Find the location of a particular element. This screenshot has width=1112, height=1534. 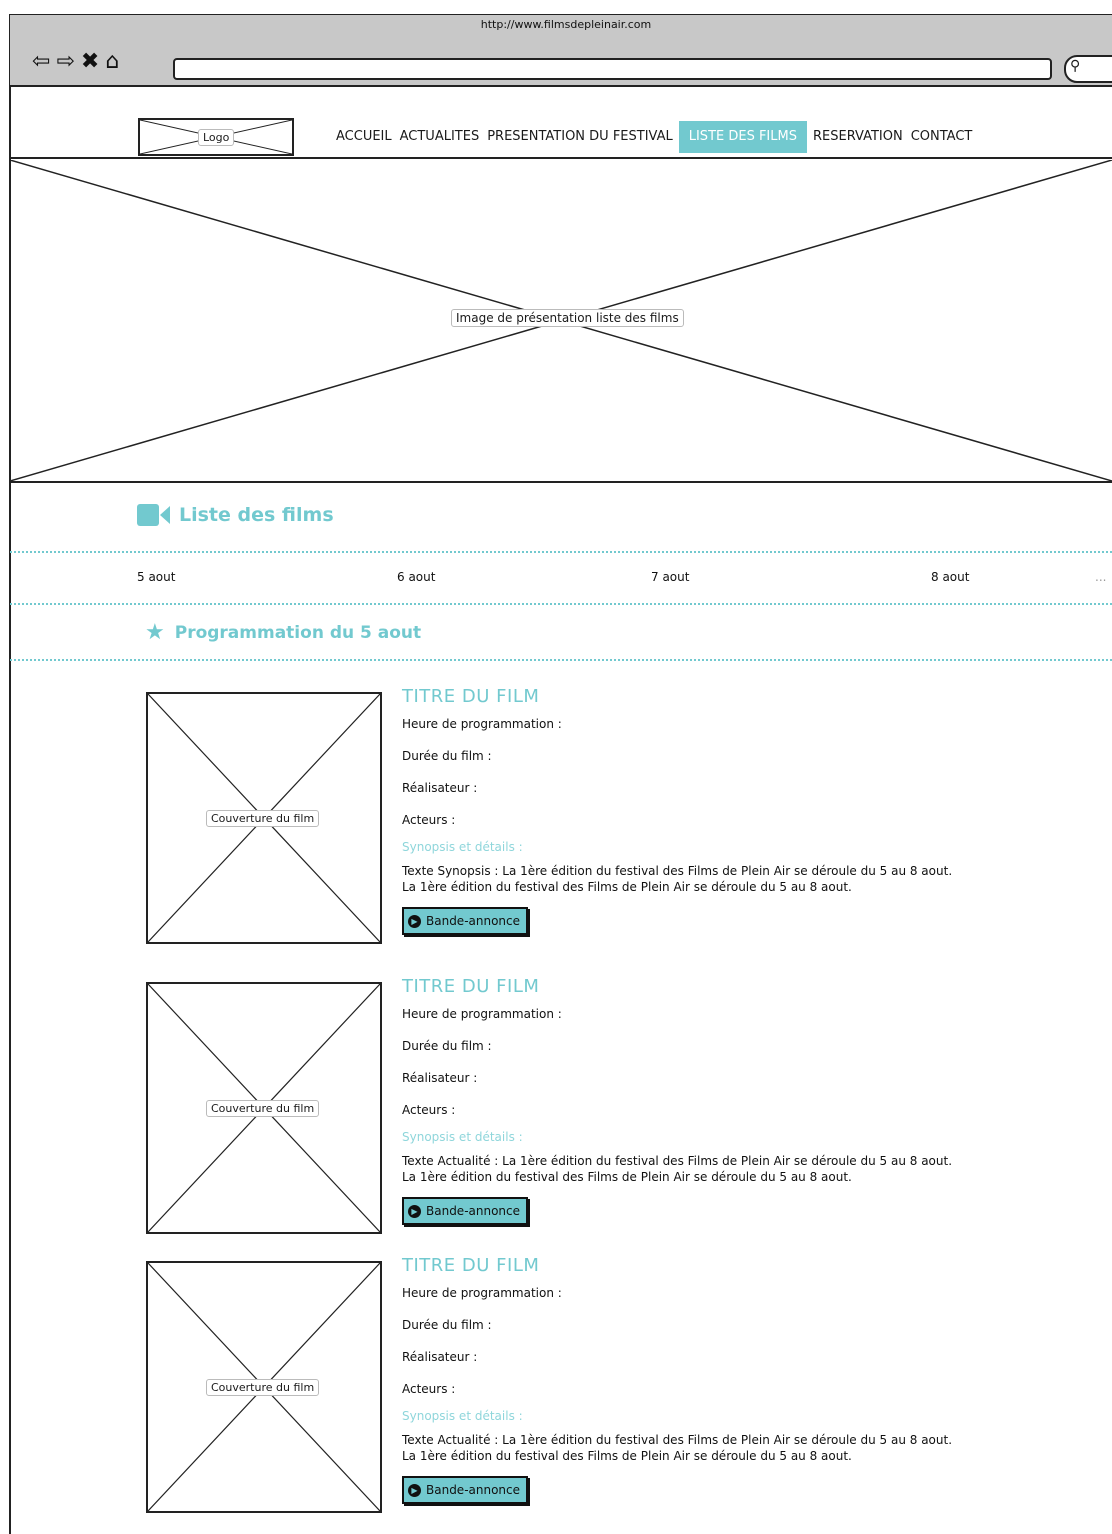

menu-item-presentation: PRESENTATION DU FESTIVAL is located at coordinates (580, 137).